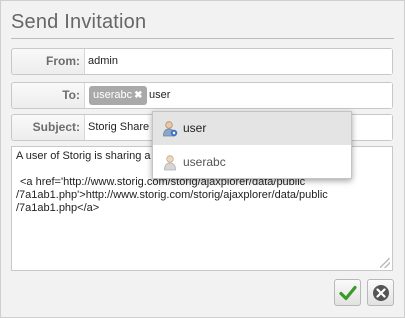  What do you see at coordinates (159, 95) in the screenshot?
I see `to-input: user` at bounding box center [159, 95].